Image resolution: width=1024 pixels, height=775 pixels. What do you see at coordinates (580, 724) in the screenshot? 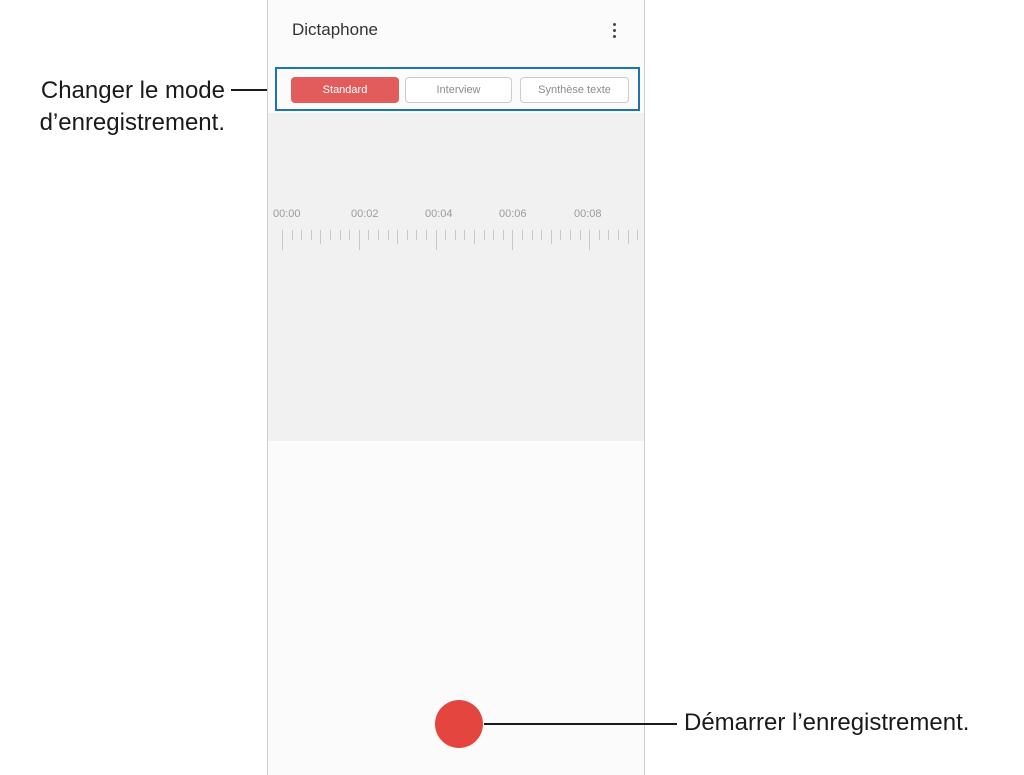
I see `record-callout-connector` at bounding box center [580, 724].